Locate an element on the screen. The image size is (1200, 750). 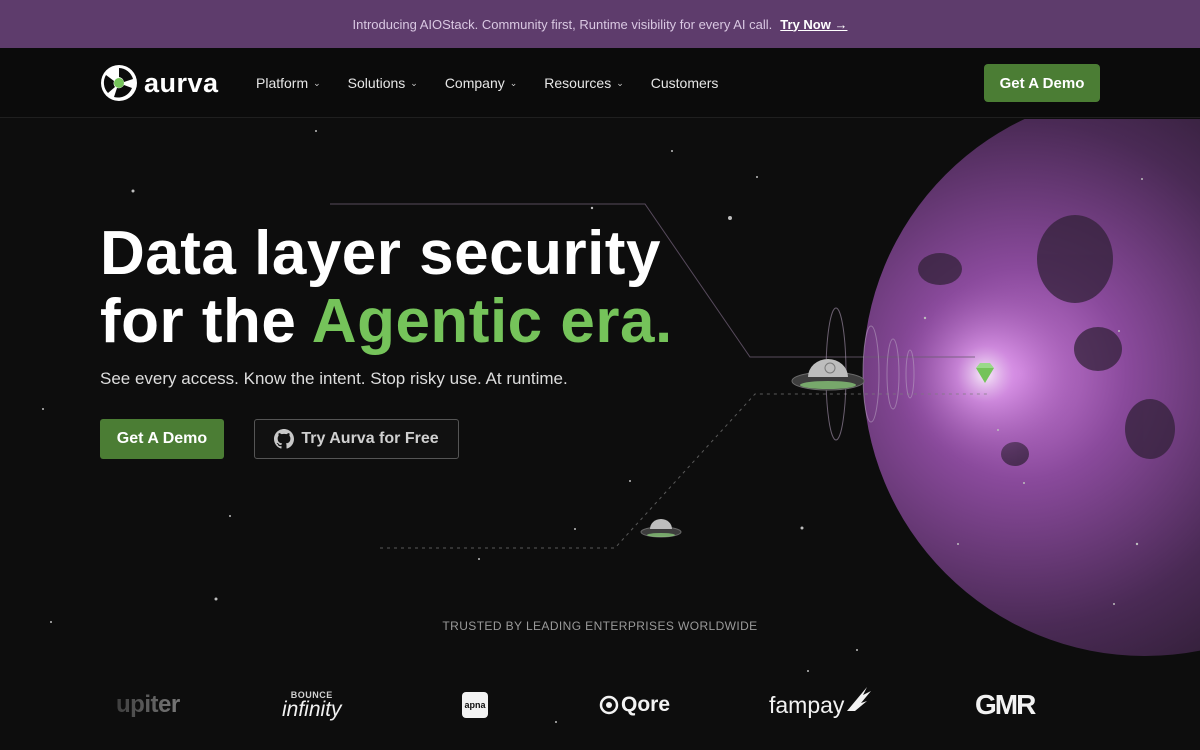
customer-logo-apna: apna is located at coordinates (475, 705).